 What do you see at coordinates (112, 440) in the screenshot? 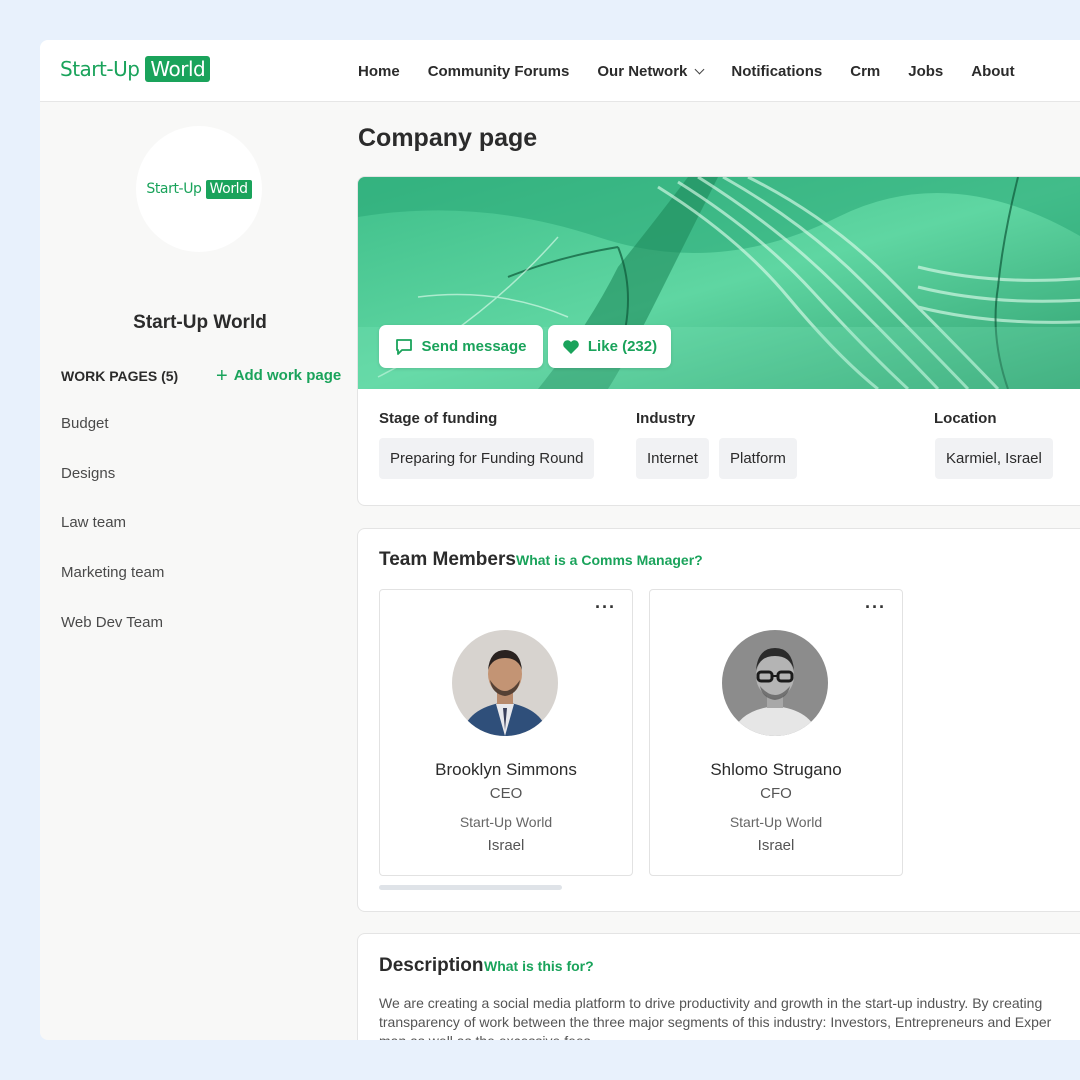
I see `work-page-item-budget: Budget` at bounding box center [112, 440].